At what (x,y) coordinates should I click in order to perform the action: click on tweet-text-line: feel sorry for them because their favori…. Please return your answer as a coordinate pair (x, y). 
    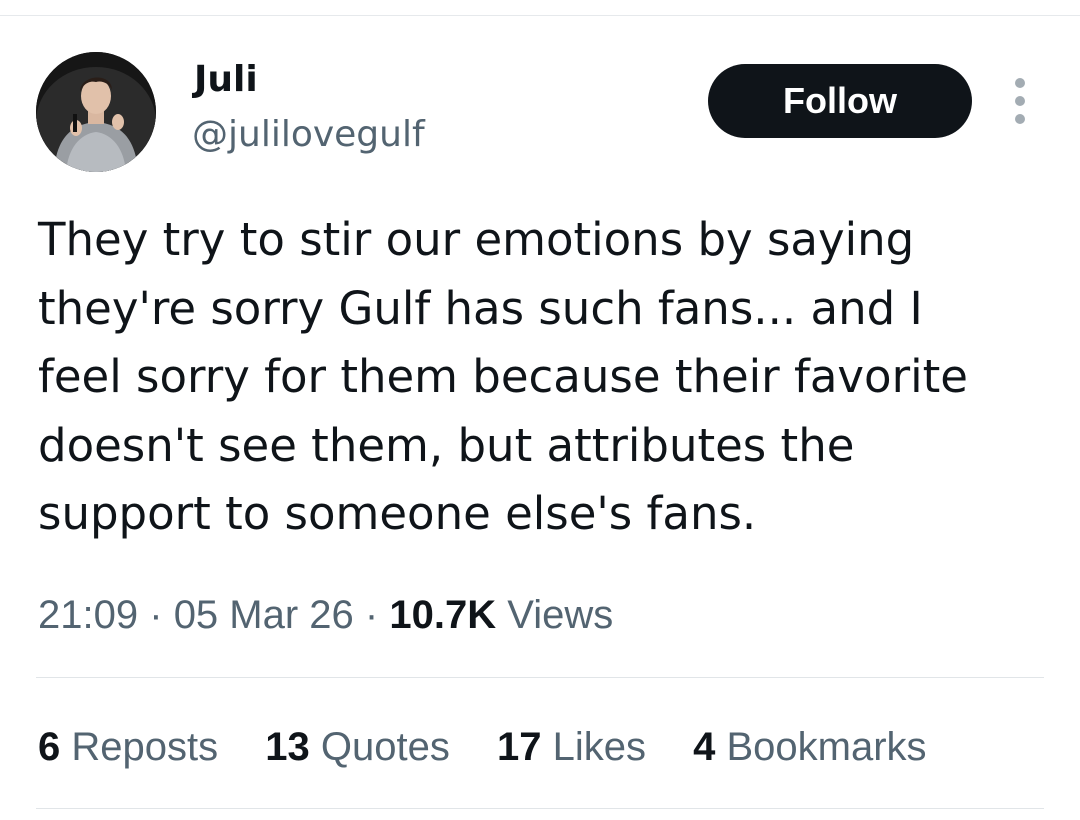
    Looking at the image, I should click on (503, 376).